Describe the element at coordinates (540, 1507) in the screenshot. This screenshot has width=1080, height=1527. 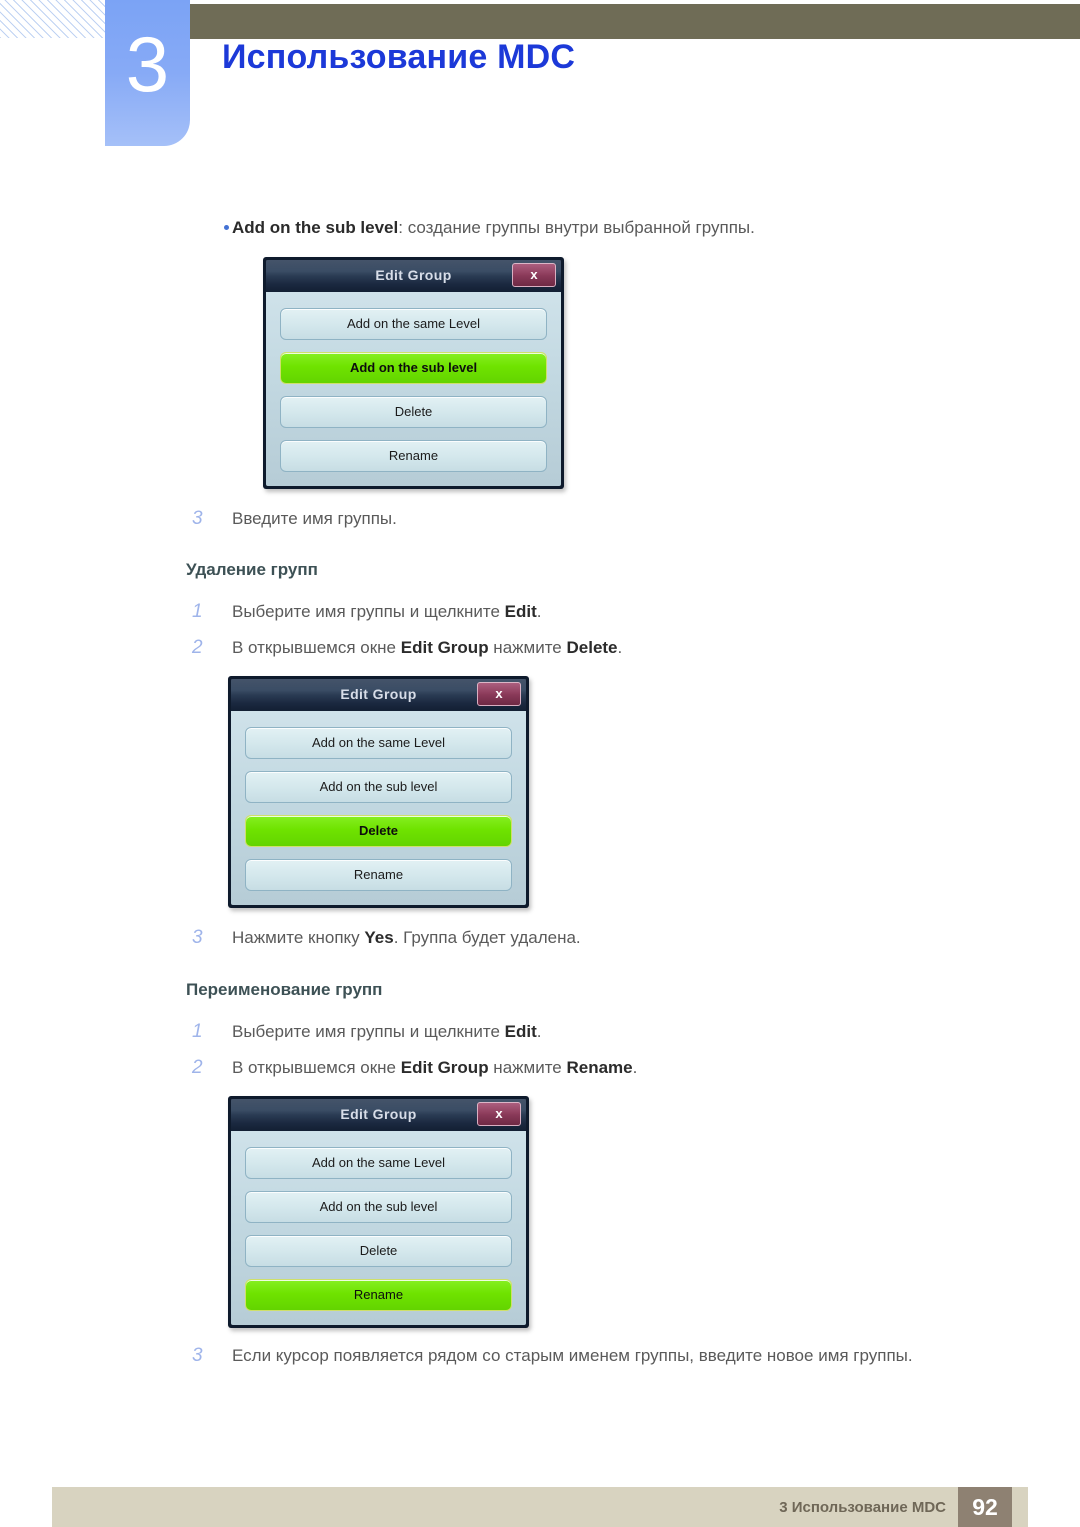
I see `page-footer: 3 Использование MDC 92` at that location.